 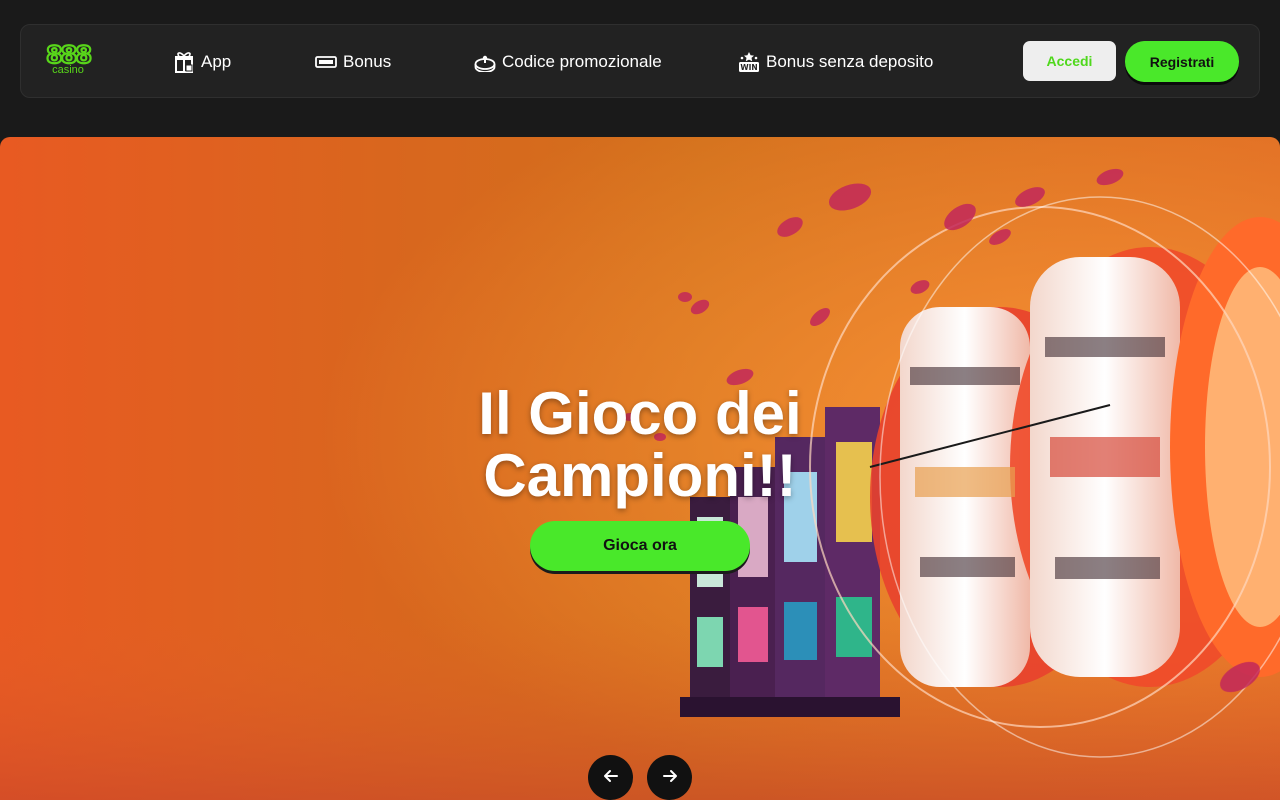 I want to click on play-now-button: Gioca ora, so click(x=640, y=546).